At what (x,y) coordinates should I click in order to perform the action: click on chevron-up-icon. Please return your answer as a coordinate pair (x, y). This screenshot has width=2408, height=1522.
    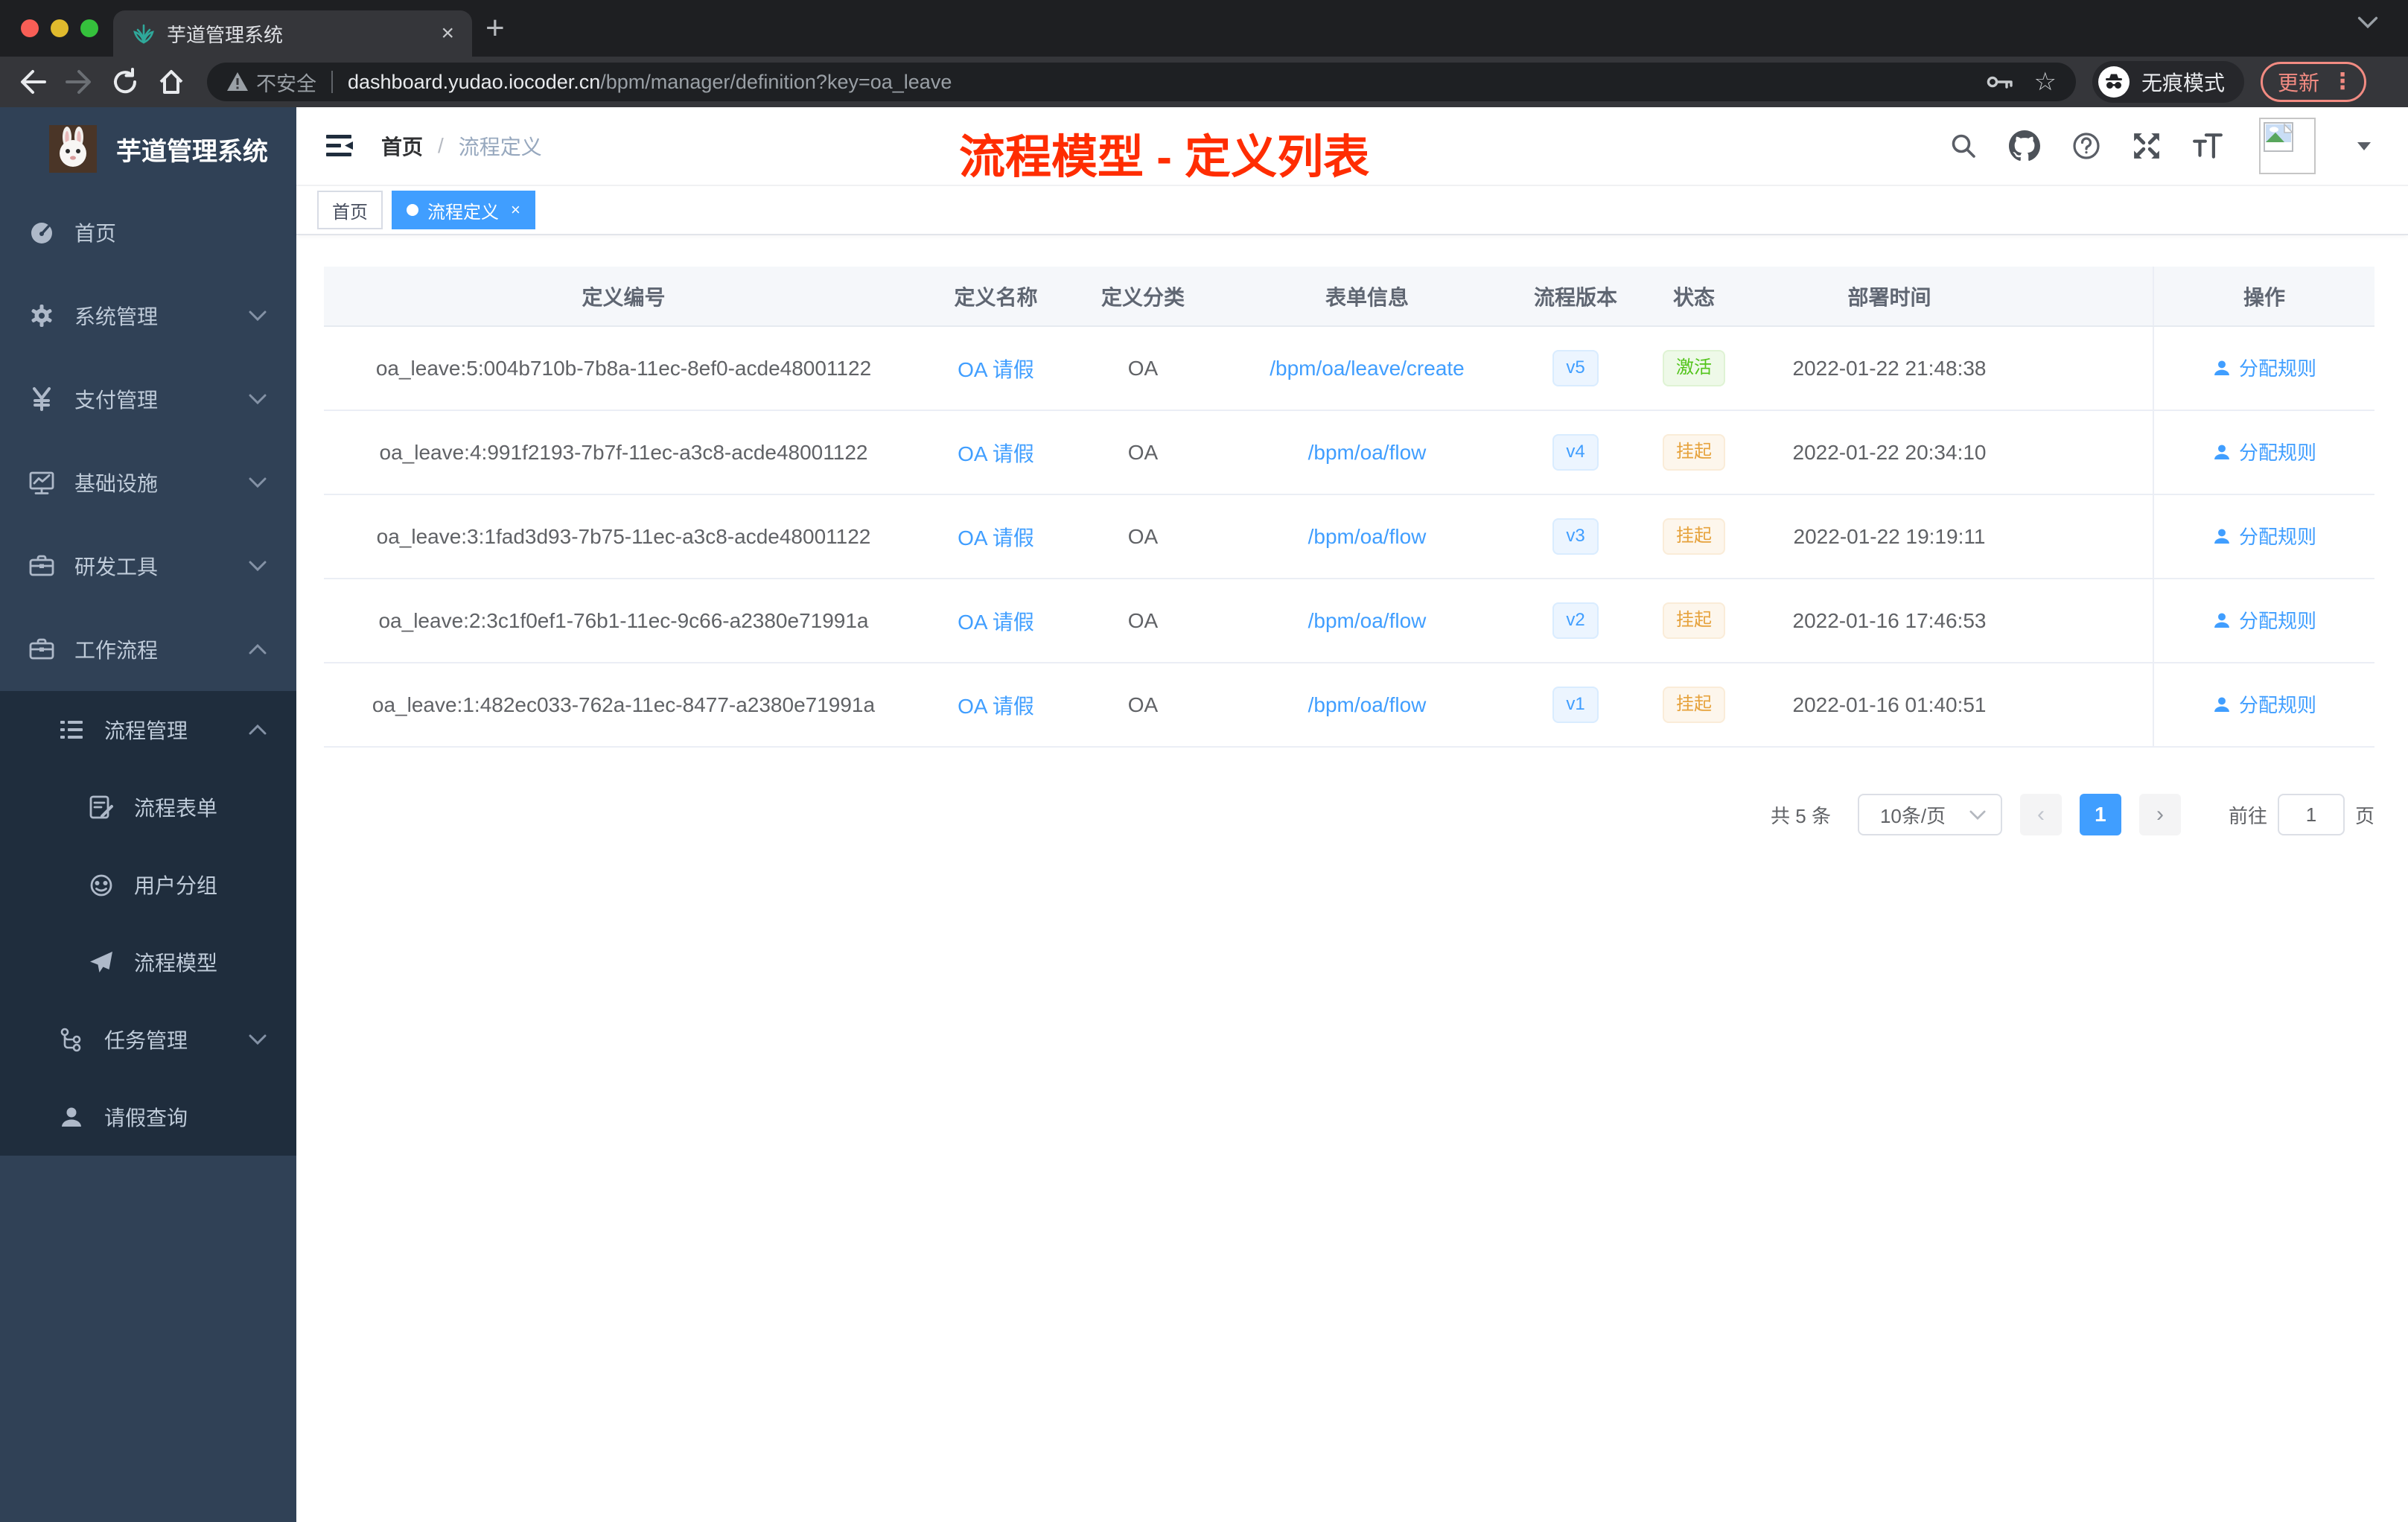
    Looking at the image, I should click on (258, 649).